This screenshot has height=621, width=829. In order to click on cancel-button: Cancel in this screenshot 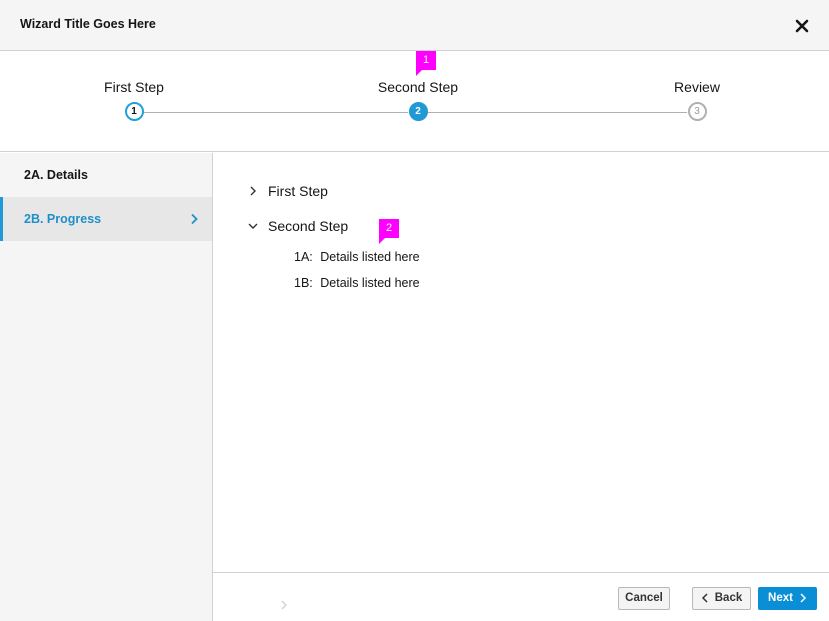, I will do `click(644, 598)`.